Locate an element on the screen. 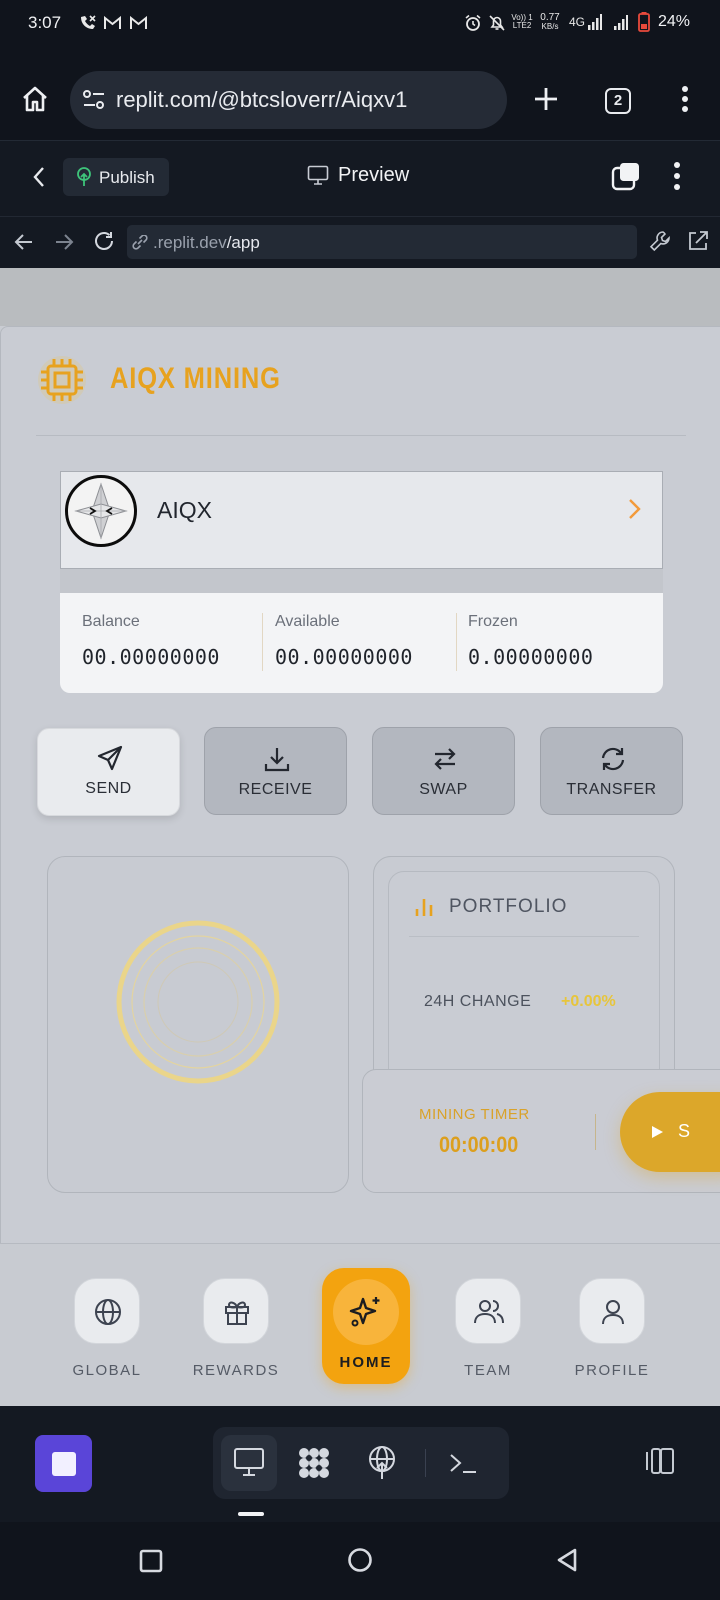 The width and height of the screenshot is (720, 1600). balance-column: Balance 00.00000000 is located at coordinates (177, 641).